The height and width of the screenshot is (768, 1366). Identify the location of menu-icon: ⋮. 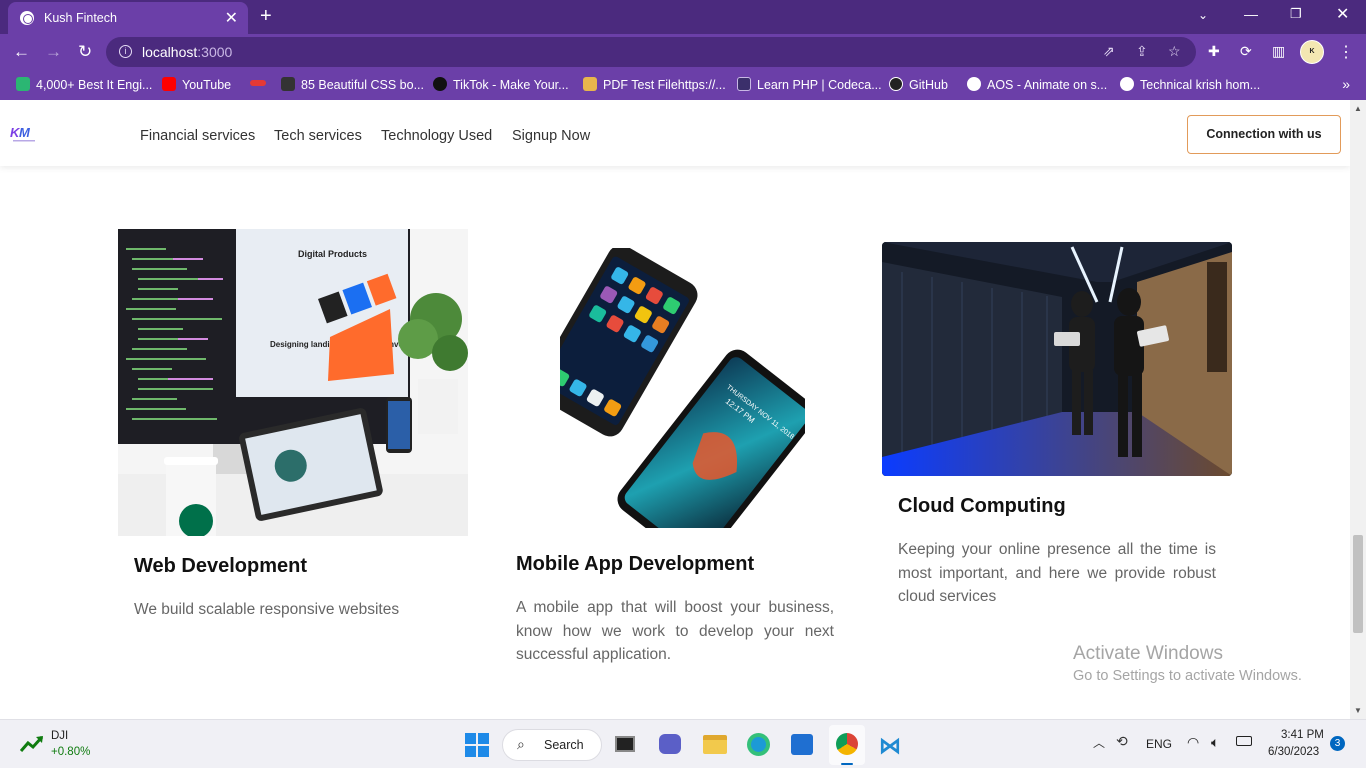
(1346, 52).